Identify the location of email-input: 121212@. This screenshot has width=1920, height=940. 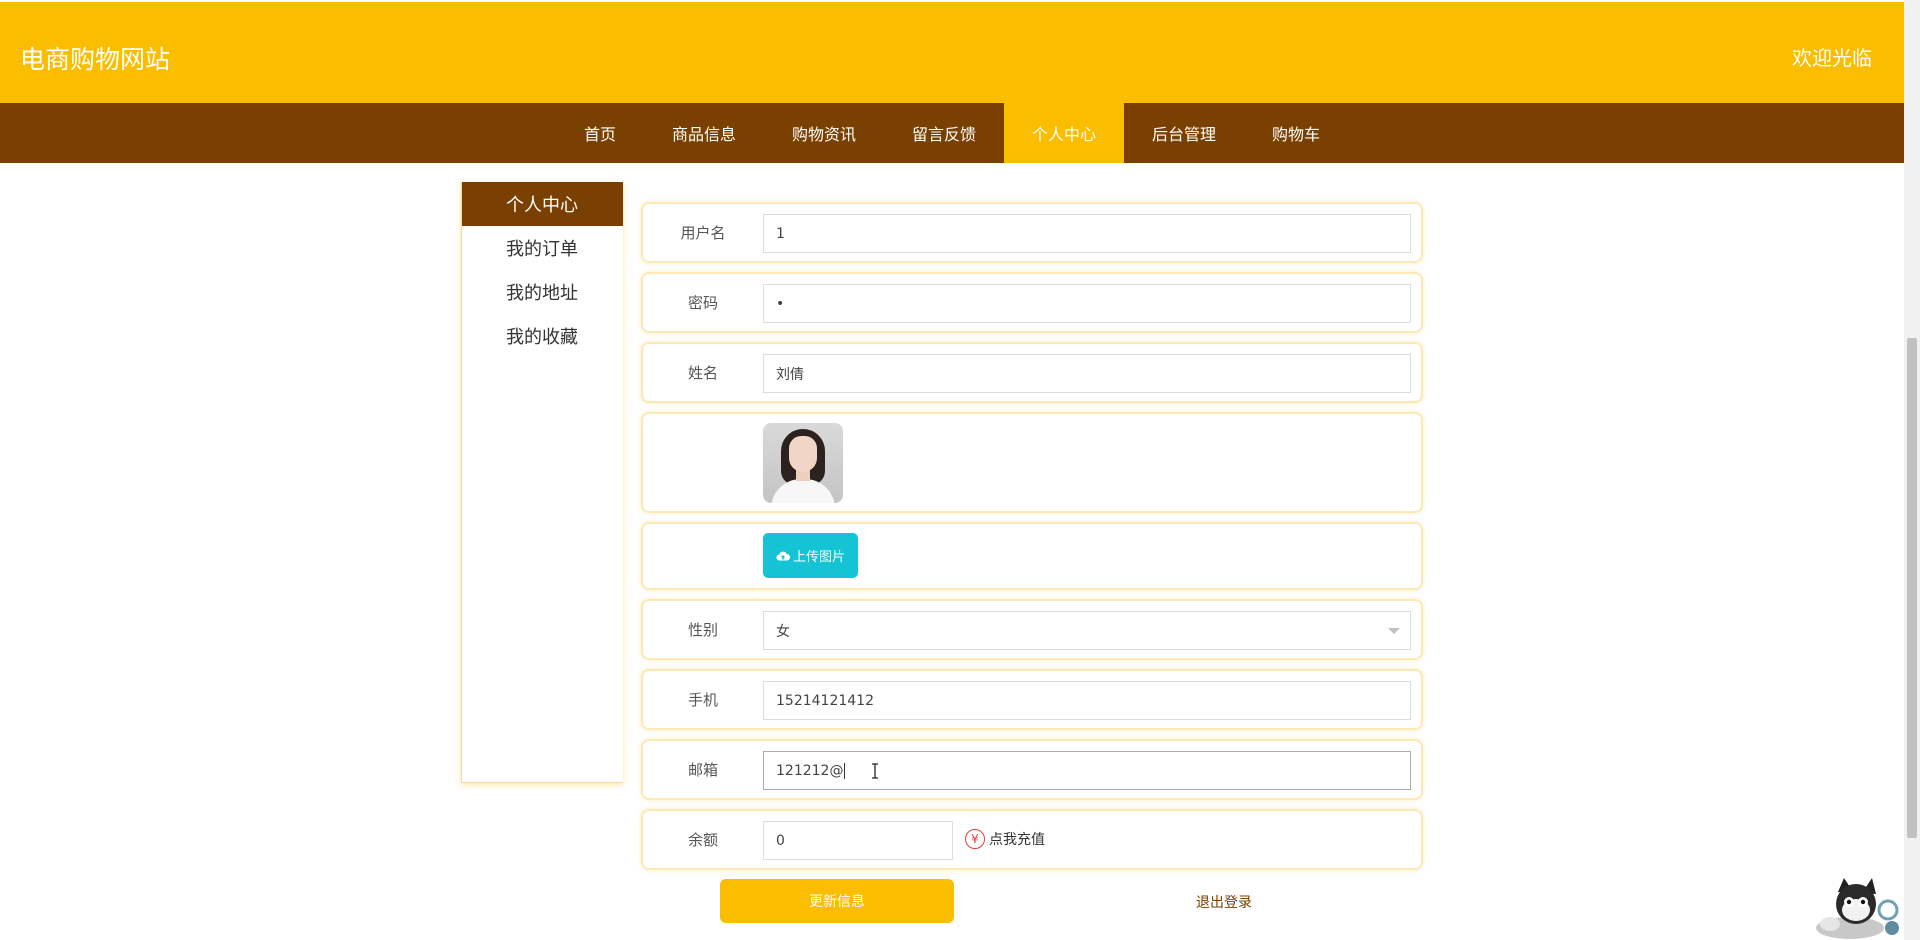
(1087, 770).